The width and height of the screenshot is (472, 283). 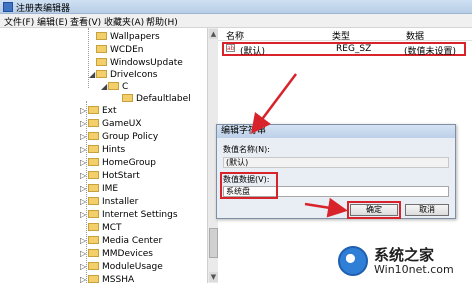 What do you see at coordinates (124, 21) in the screenshot?
I see `menu-favorites: 收藏夹(A)` at bounding box center [124, 21].